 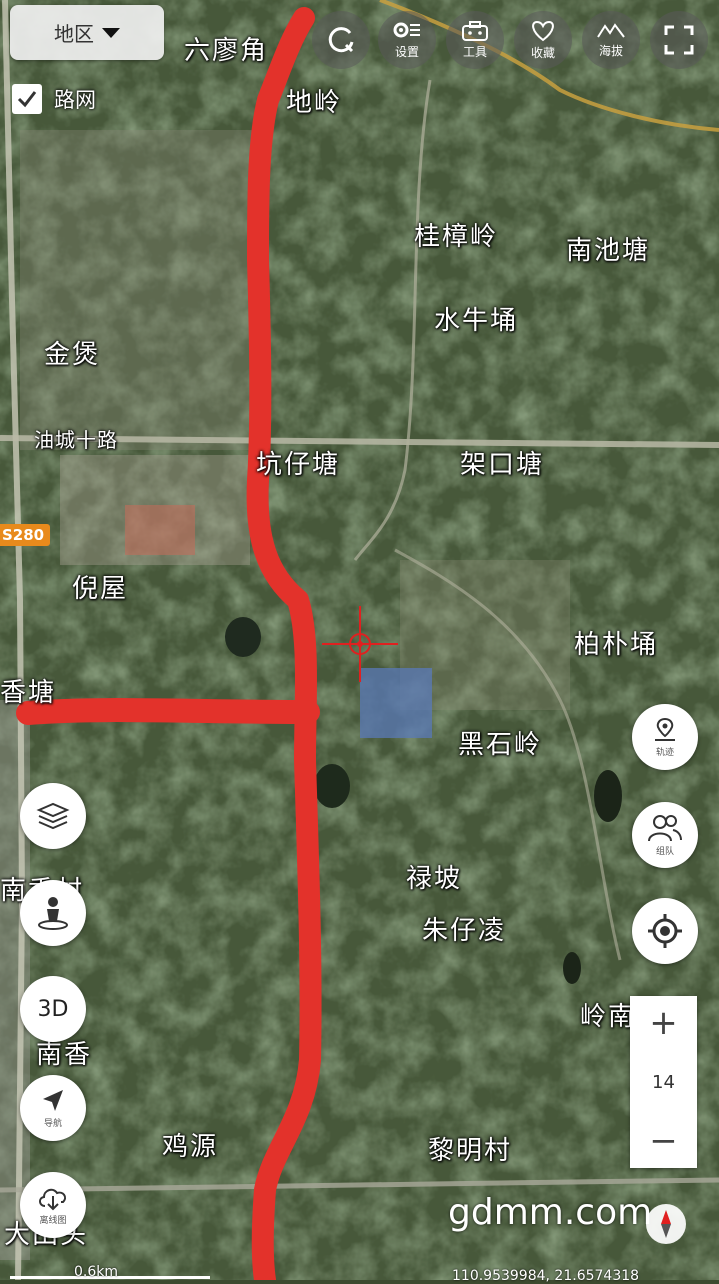 I want to click on road-shield: S280, so click(x=25, y=535).